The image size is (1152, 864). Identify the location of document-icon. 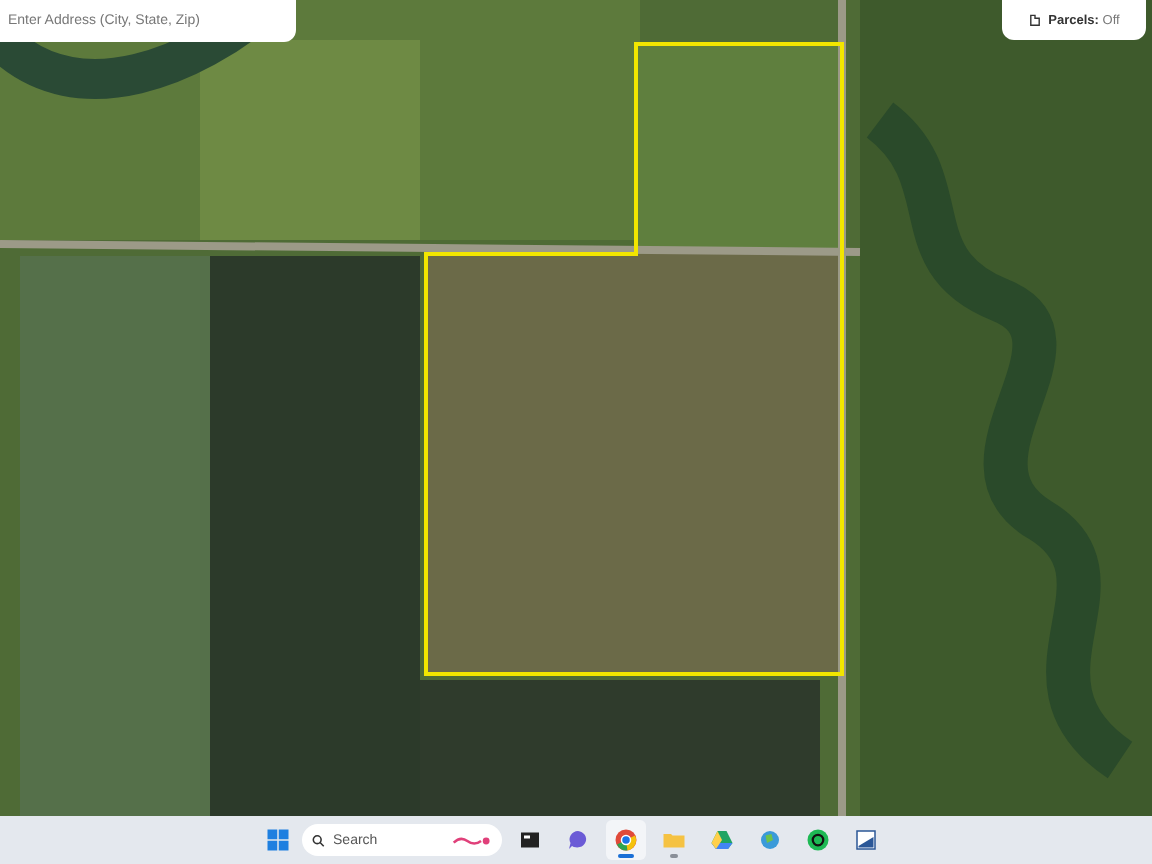
(866, 840).